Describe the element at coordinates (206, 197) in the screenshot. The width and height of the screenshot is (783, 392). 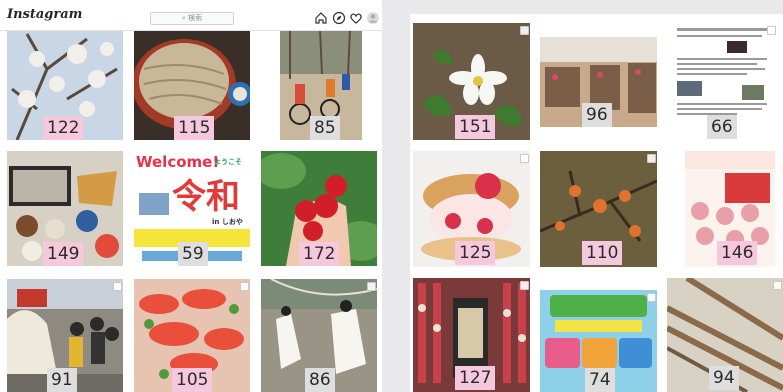
I see `poster-reiwa-text: 令和` at that location.